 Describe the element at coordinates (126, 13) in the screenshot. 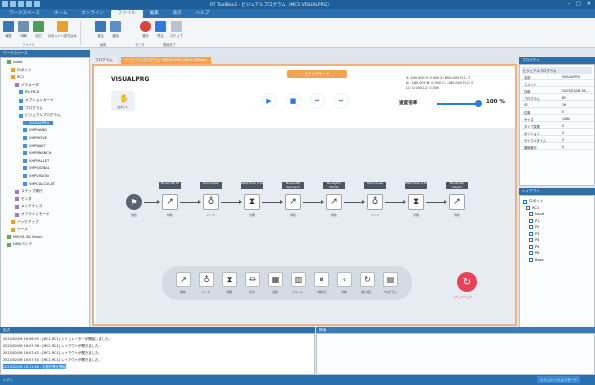

I see `menu-file: ファイル` at that location.